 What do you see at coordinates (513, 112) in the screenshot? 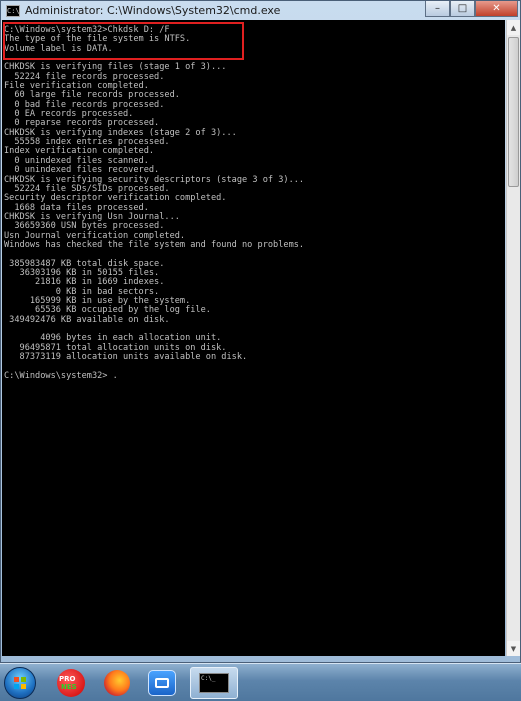
I see `scrollbar-thumb` at bounding box center [513, 112].